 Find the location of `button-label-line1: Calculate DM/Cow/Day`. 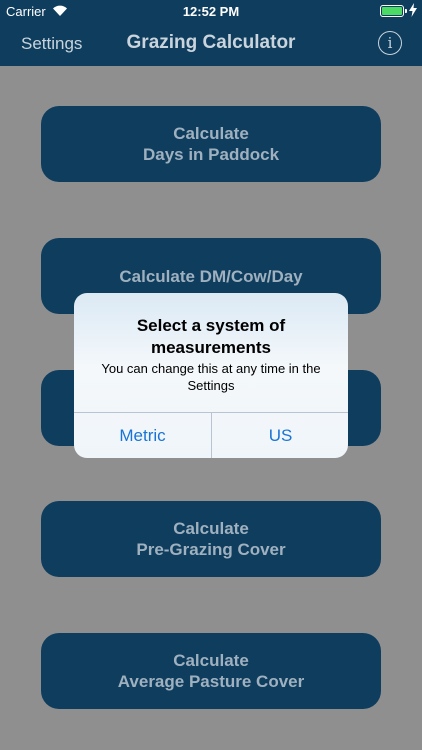

button-label-line1: Calculate DM/Cow/Day is located at coordinates (211, 276).